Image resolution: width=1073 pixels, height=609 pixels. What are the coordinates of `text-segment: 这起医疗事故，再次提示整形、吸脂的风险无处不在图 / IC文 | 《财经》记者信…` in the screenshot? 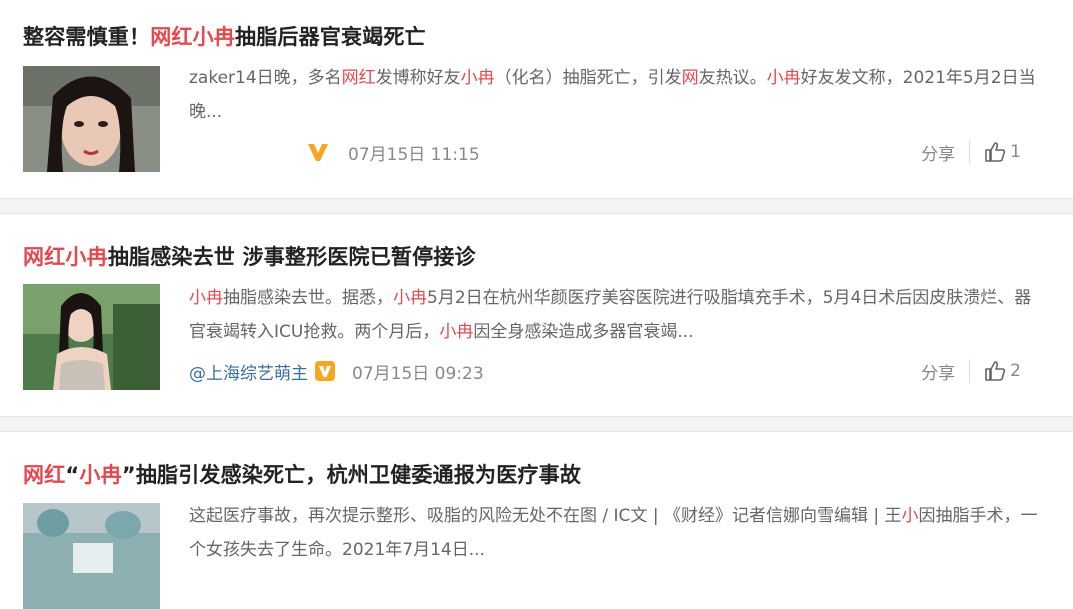 It's located at (545, 516).